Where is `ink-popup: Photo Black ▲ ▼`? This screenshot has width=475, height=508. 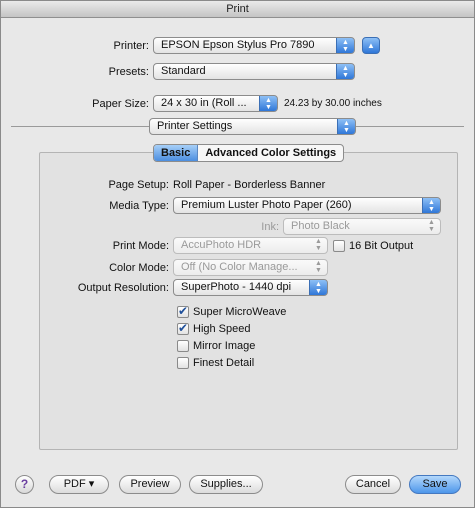
ink-popup: Photo Black ▲ ▼ is located at coordinates (362, 226).